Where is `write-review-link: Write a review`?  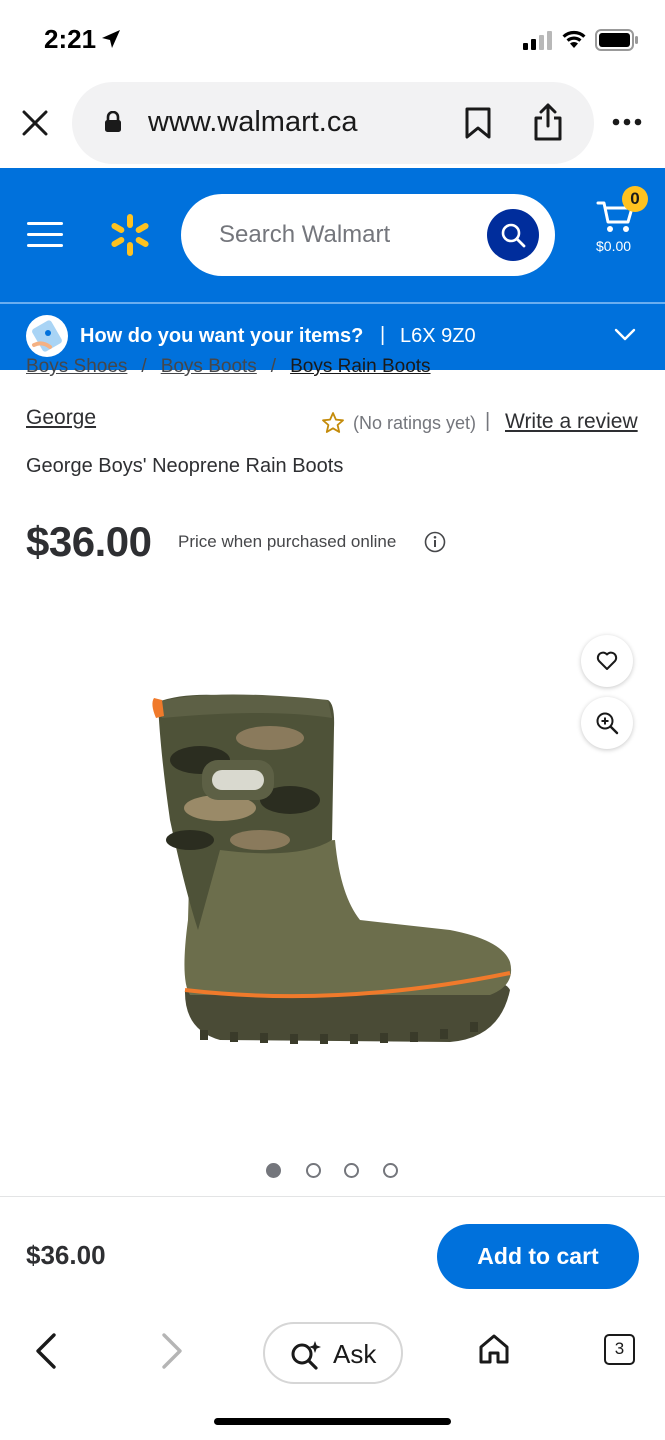 write-review-link: Write a review is located at coordinates (571, 422).